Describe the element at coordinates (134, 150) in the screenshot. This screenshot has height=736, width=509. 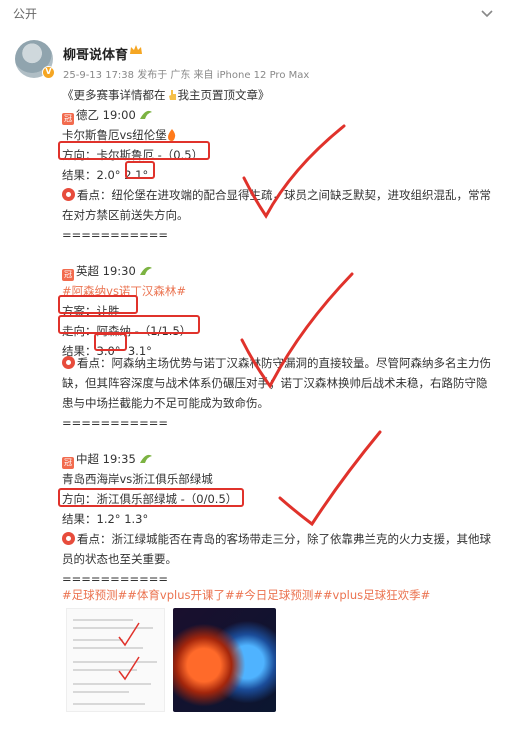
I see `highlight-box-match1-direction` at that location.